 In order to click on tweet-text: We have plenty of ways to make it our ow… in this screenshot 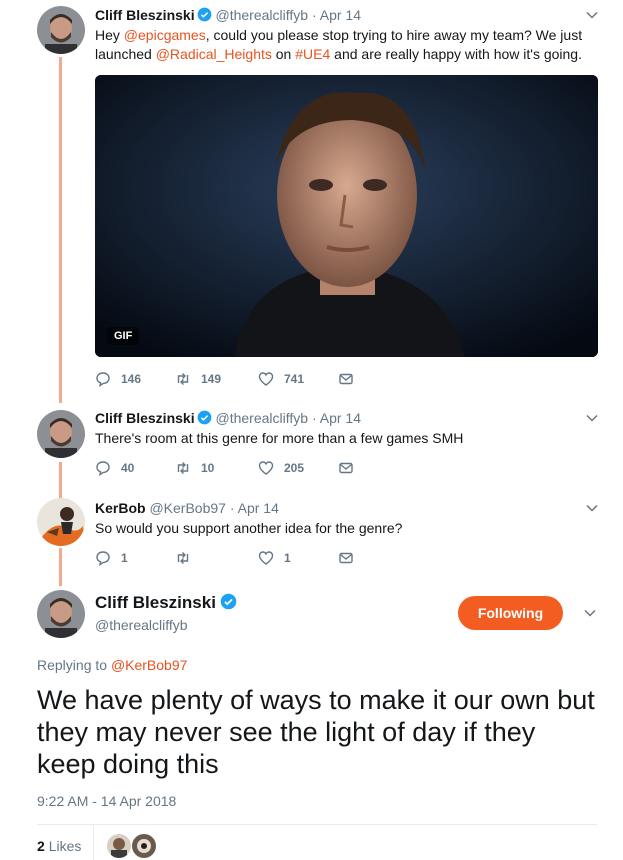, I will do `click(316, 732)`.